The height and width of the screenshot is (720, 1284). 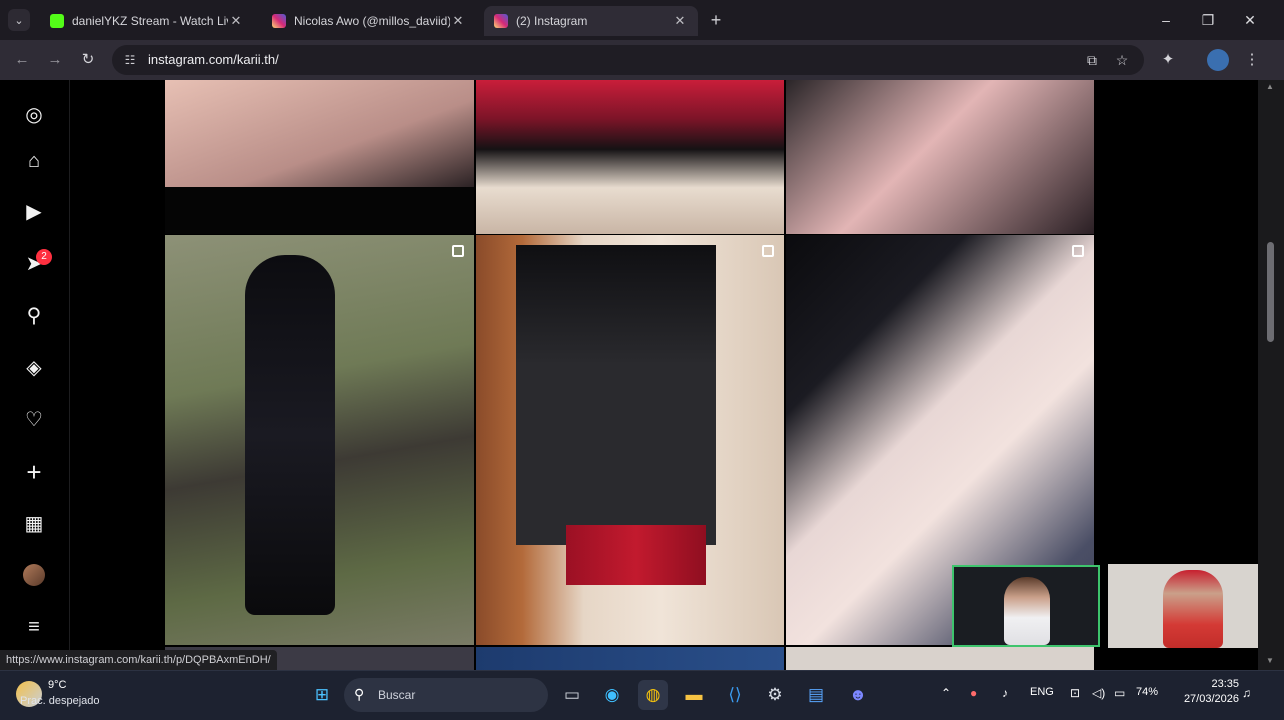 I want to click on tray-overflow-chevron-icon: ⌃, so click(x=946, y=693).